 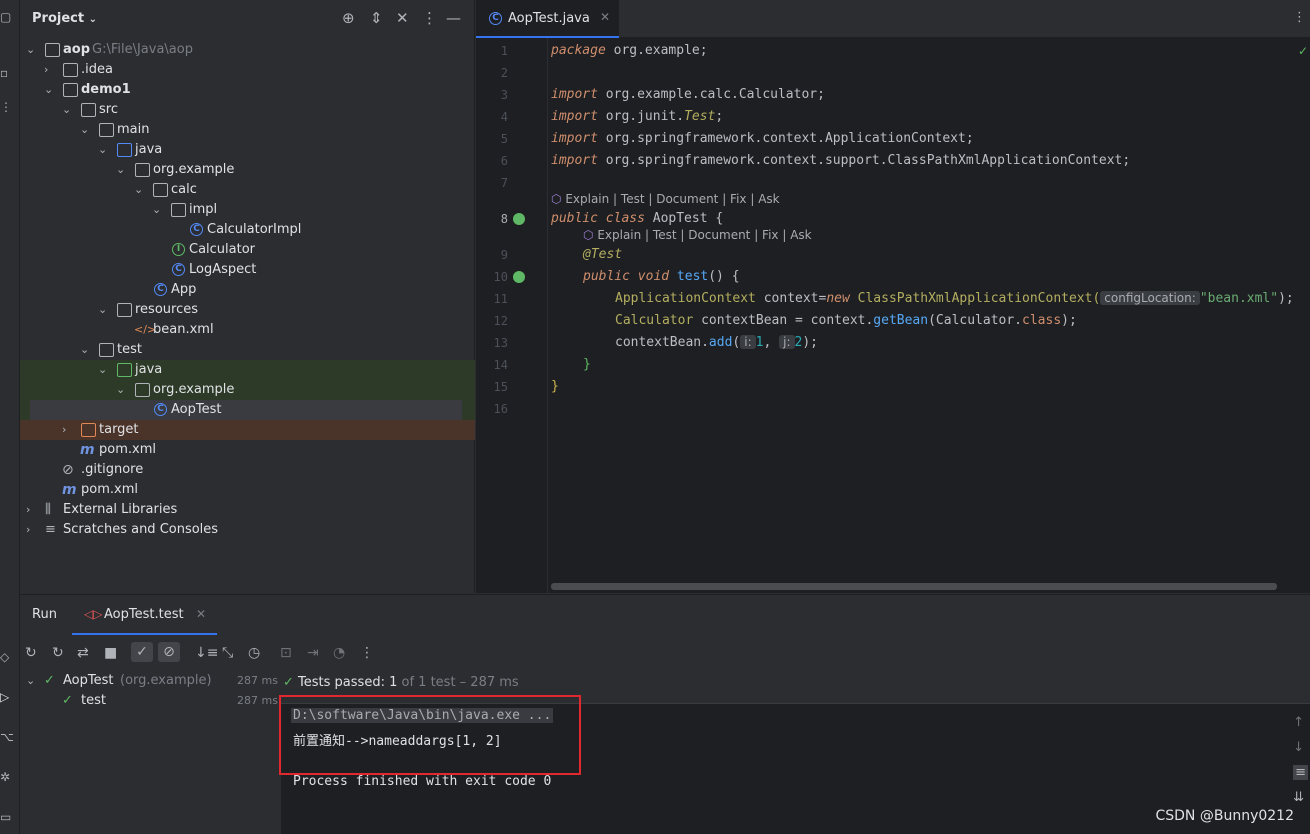 I want to click on tree-item-demo1: ⌄ demo1, so click(x=247, y=90).